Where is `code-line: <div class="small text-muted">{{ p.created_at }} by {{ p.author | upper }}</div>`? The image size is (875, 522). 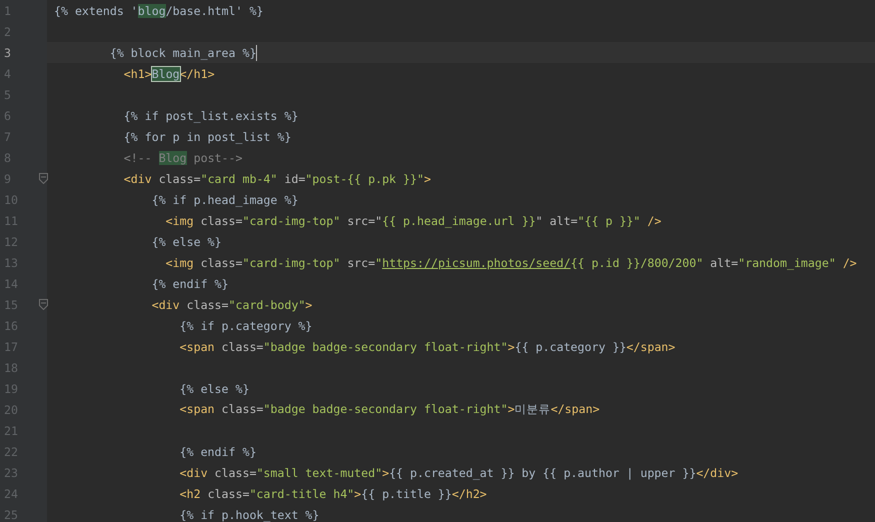 code-line: <div class="small text-muted">{{ p.created_at }} by {{ p.author | upper }}</div> is located at coordinates (458, 473).